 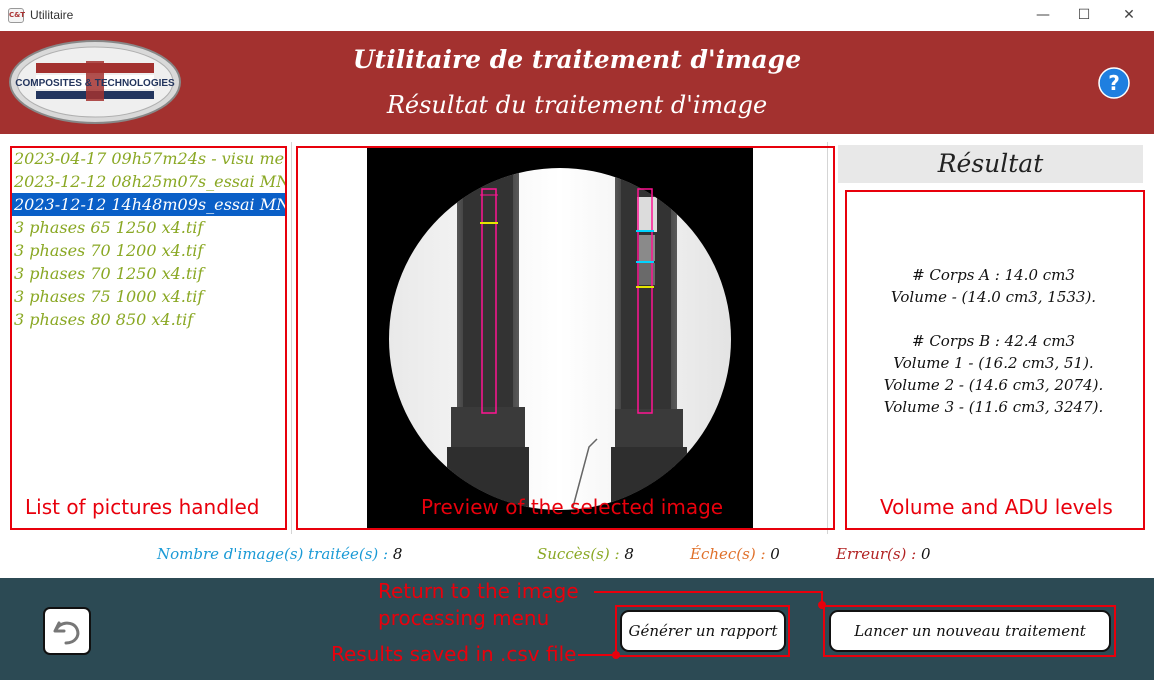 What do you see at coordinates (702, 625) in the screenshot?
I see `annotation-connectors` at bounding box center [702, 625].